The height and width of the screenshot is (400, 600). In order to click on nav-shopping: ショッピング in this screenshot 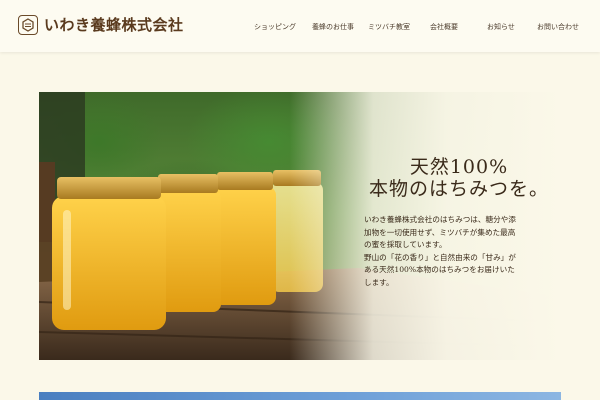, I will do `click(275, 27)`.